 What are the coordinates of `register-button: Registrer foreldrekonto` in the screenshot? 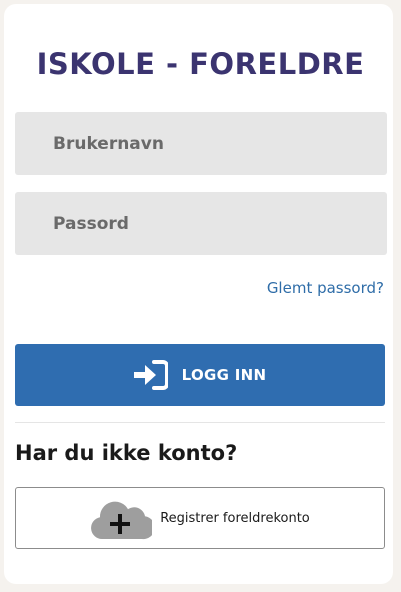 It's located at (200, 518).